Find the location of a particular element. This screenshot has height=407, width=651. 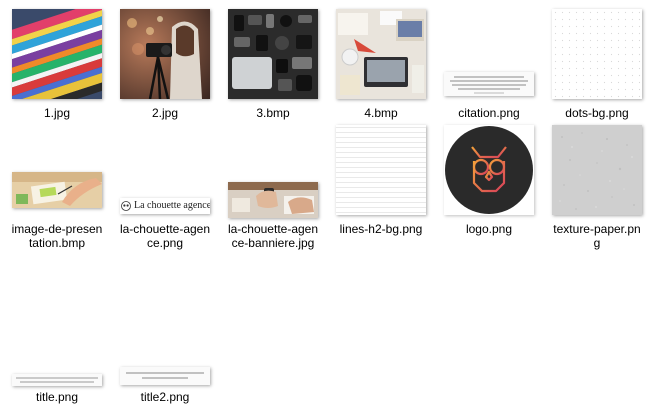

thumbnail-magazines is located at coordinates (57, 54).